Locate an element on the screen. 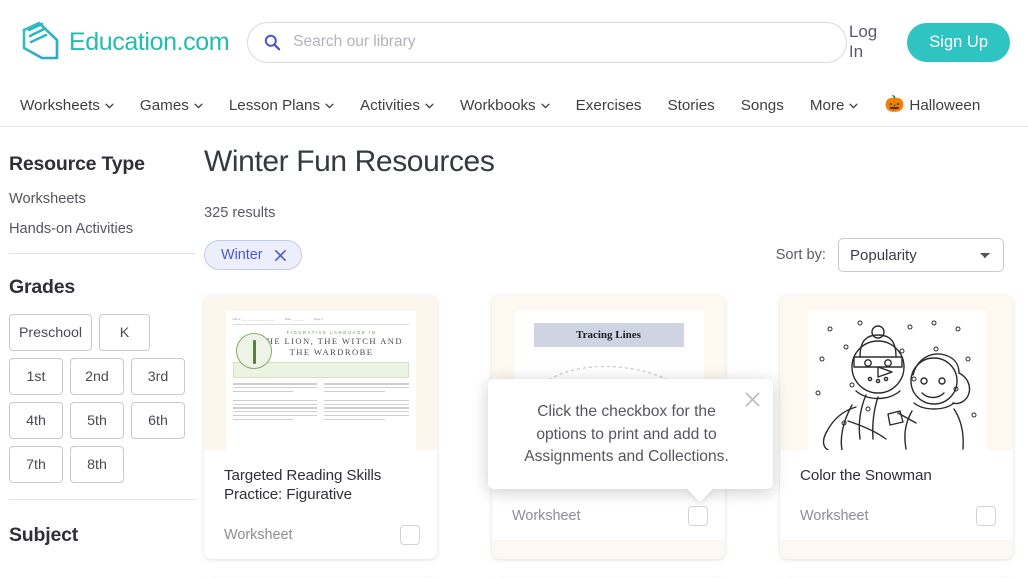 This screenshot has height=578, width=1028. brand-name: Education.com is located at coordinates (149, 41).